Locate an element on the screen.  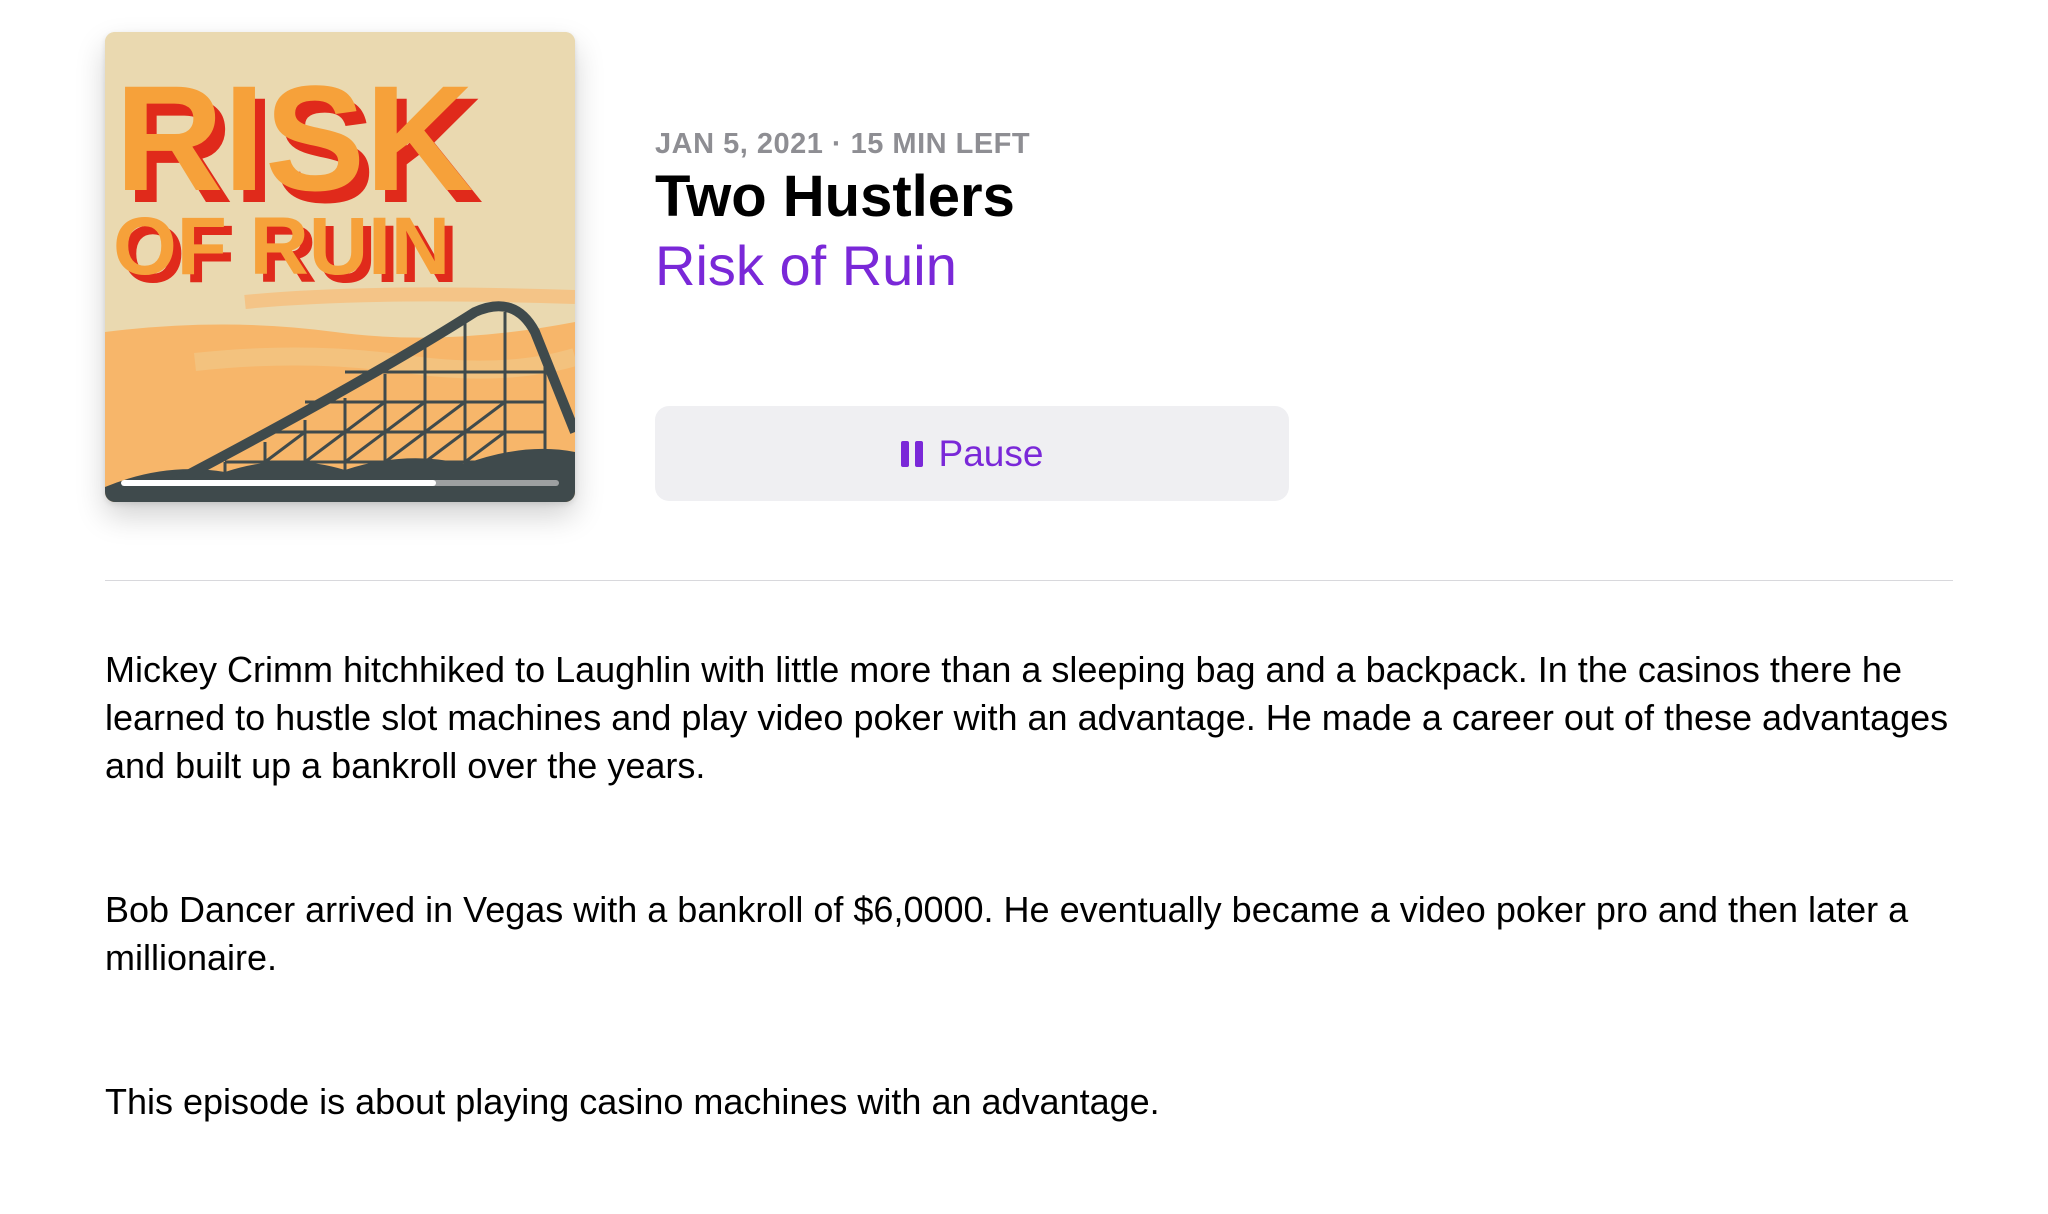
episode-title: Two Hustlers is located at coordinates (835, 196).